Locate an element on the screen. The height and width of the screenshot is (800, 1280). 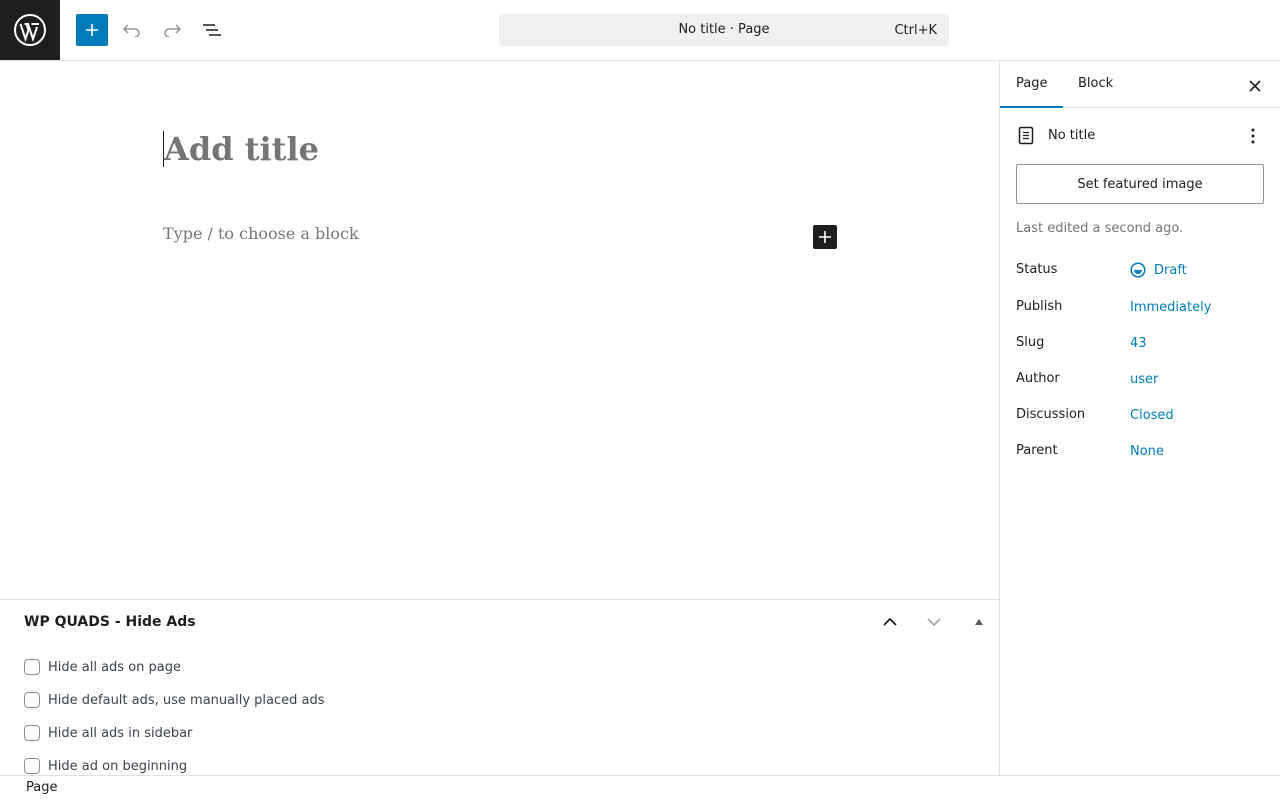
redo-icon is located at coordinates (173, 30).